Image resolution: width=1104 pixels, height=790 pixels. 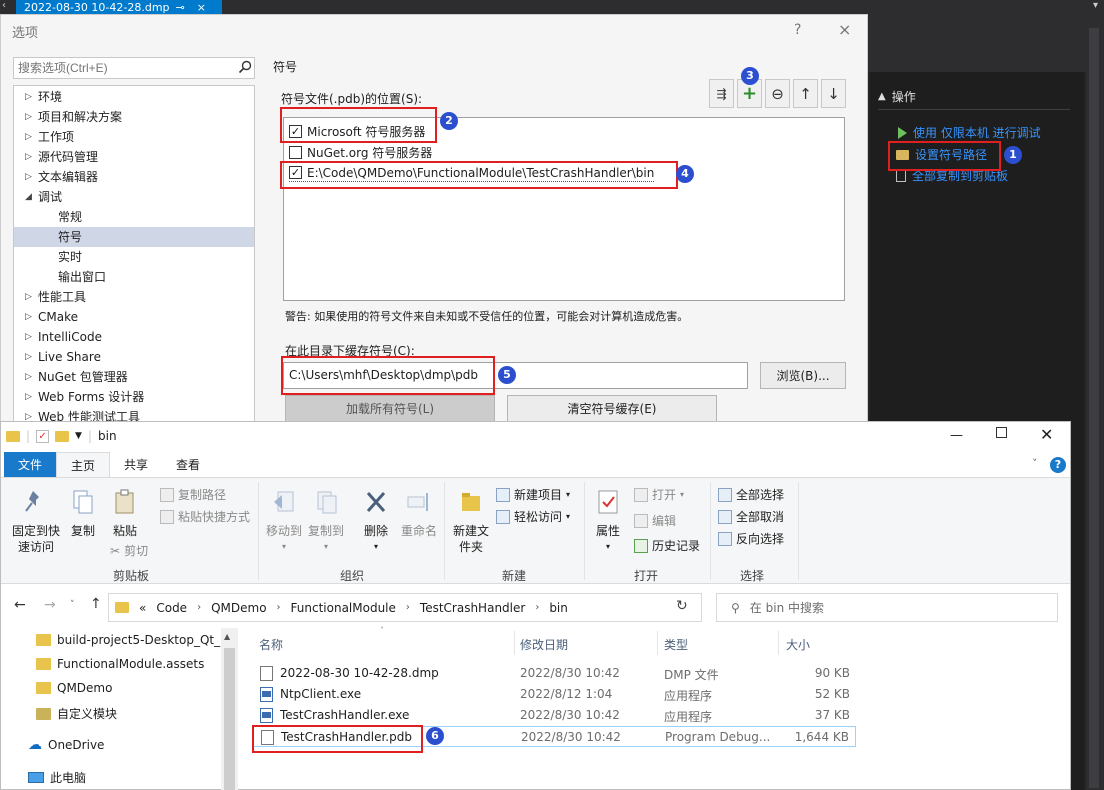 I want to click on location-row-nuget: NuGet.org 符号服务器, so click(x=360, y=152).